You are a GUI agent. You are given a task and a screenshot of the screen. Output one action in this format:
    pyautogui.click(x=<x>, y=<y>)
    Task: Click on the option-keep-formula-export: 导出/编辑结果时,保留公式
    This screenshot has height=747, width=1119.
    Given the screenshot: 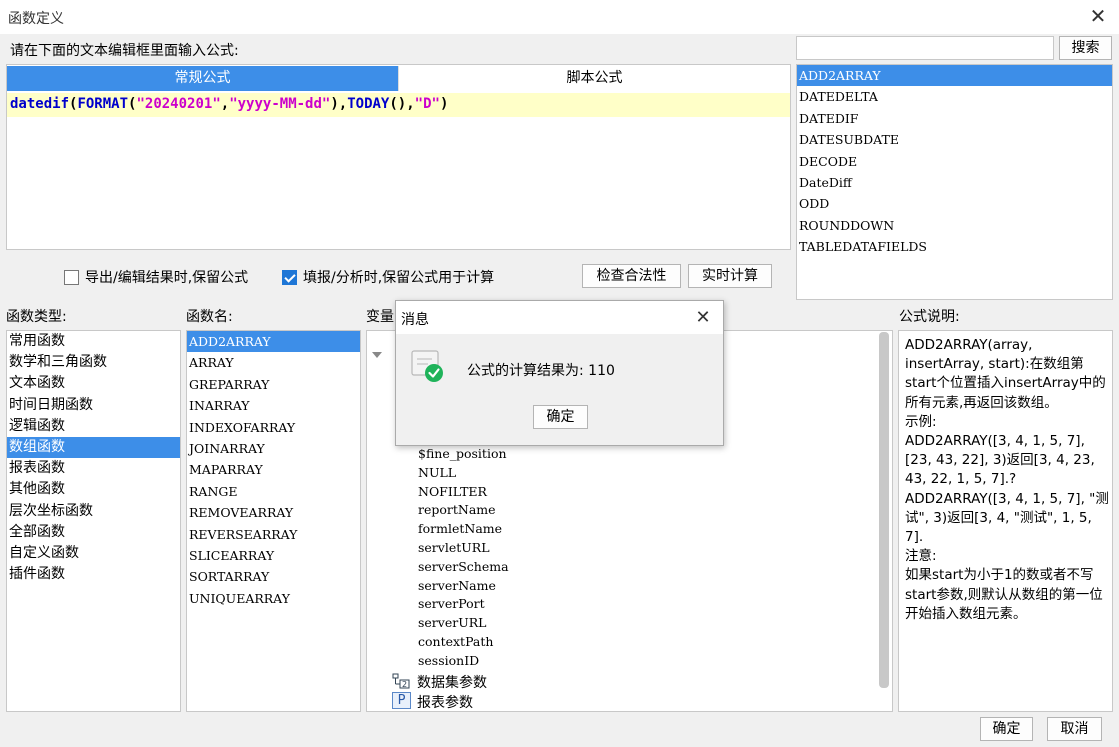 What is the action you would take?
    pyautogui.click(x=156, y=277)
    